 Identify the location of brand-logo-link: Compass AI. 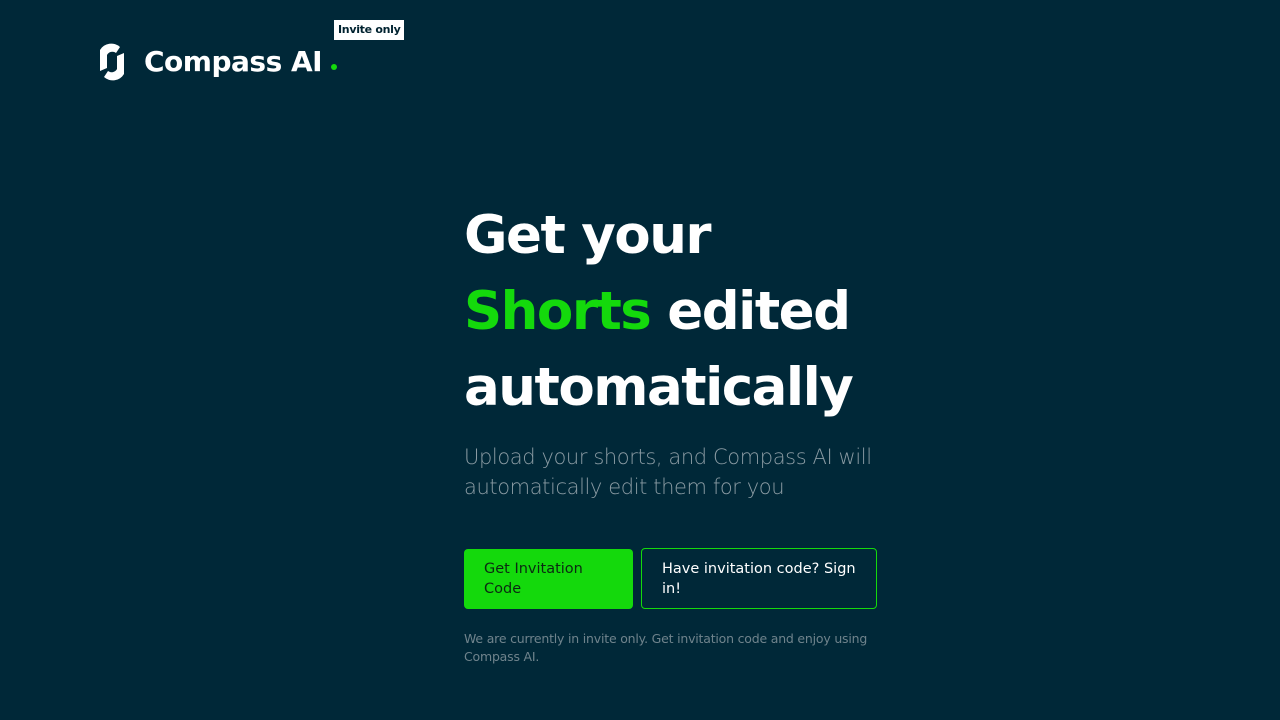
(218, 62).